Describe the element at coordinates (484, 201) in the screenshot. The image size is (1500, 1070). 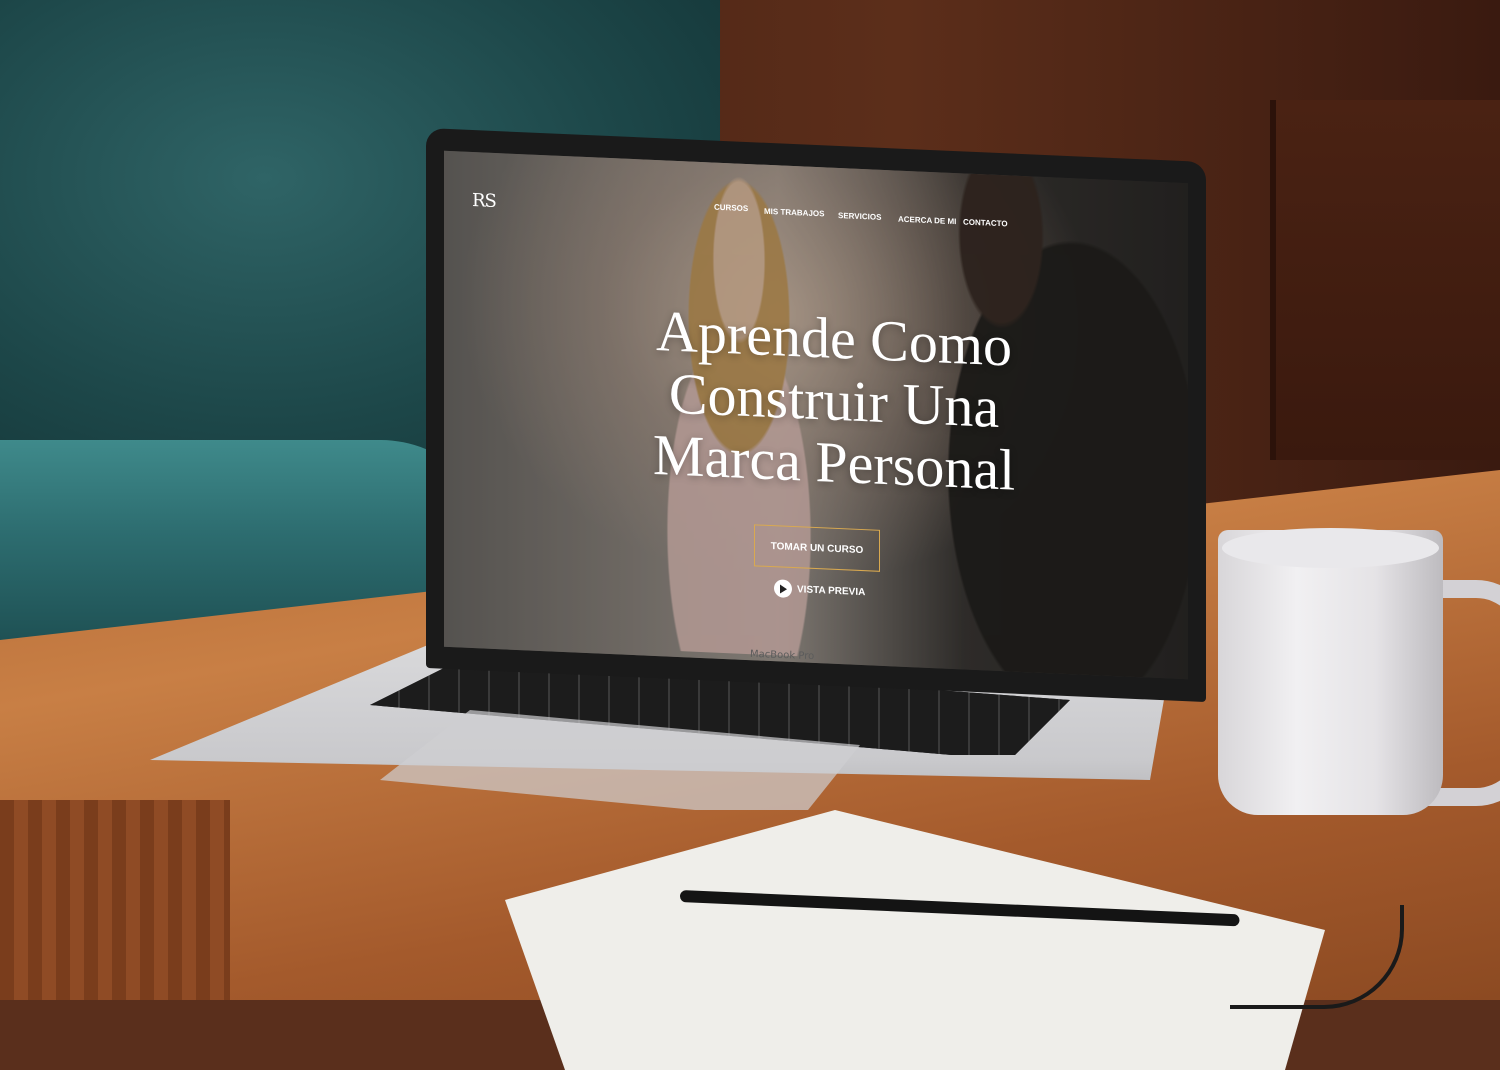
I see `site-logo: RS` at that location.